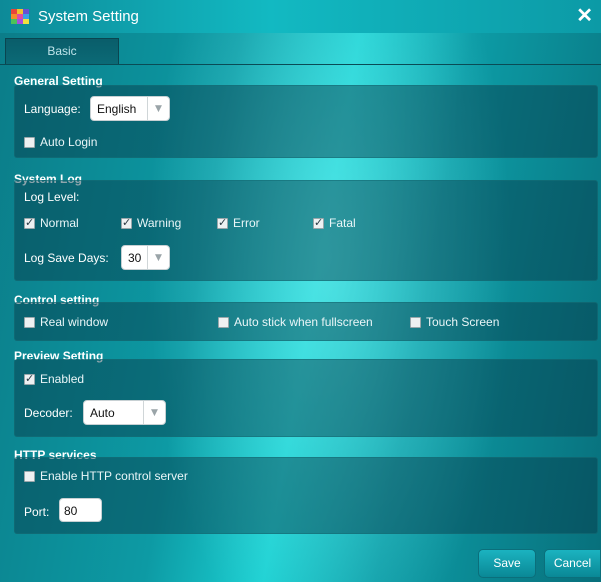 The width and height of the screenshot is (601, 582). I want to click on http-services-panel: Enable HTTP control server Port: 80, so click(306, 495).